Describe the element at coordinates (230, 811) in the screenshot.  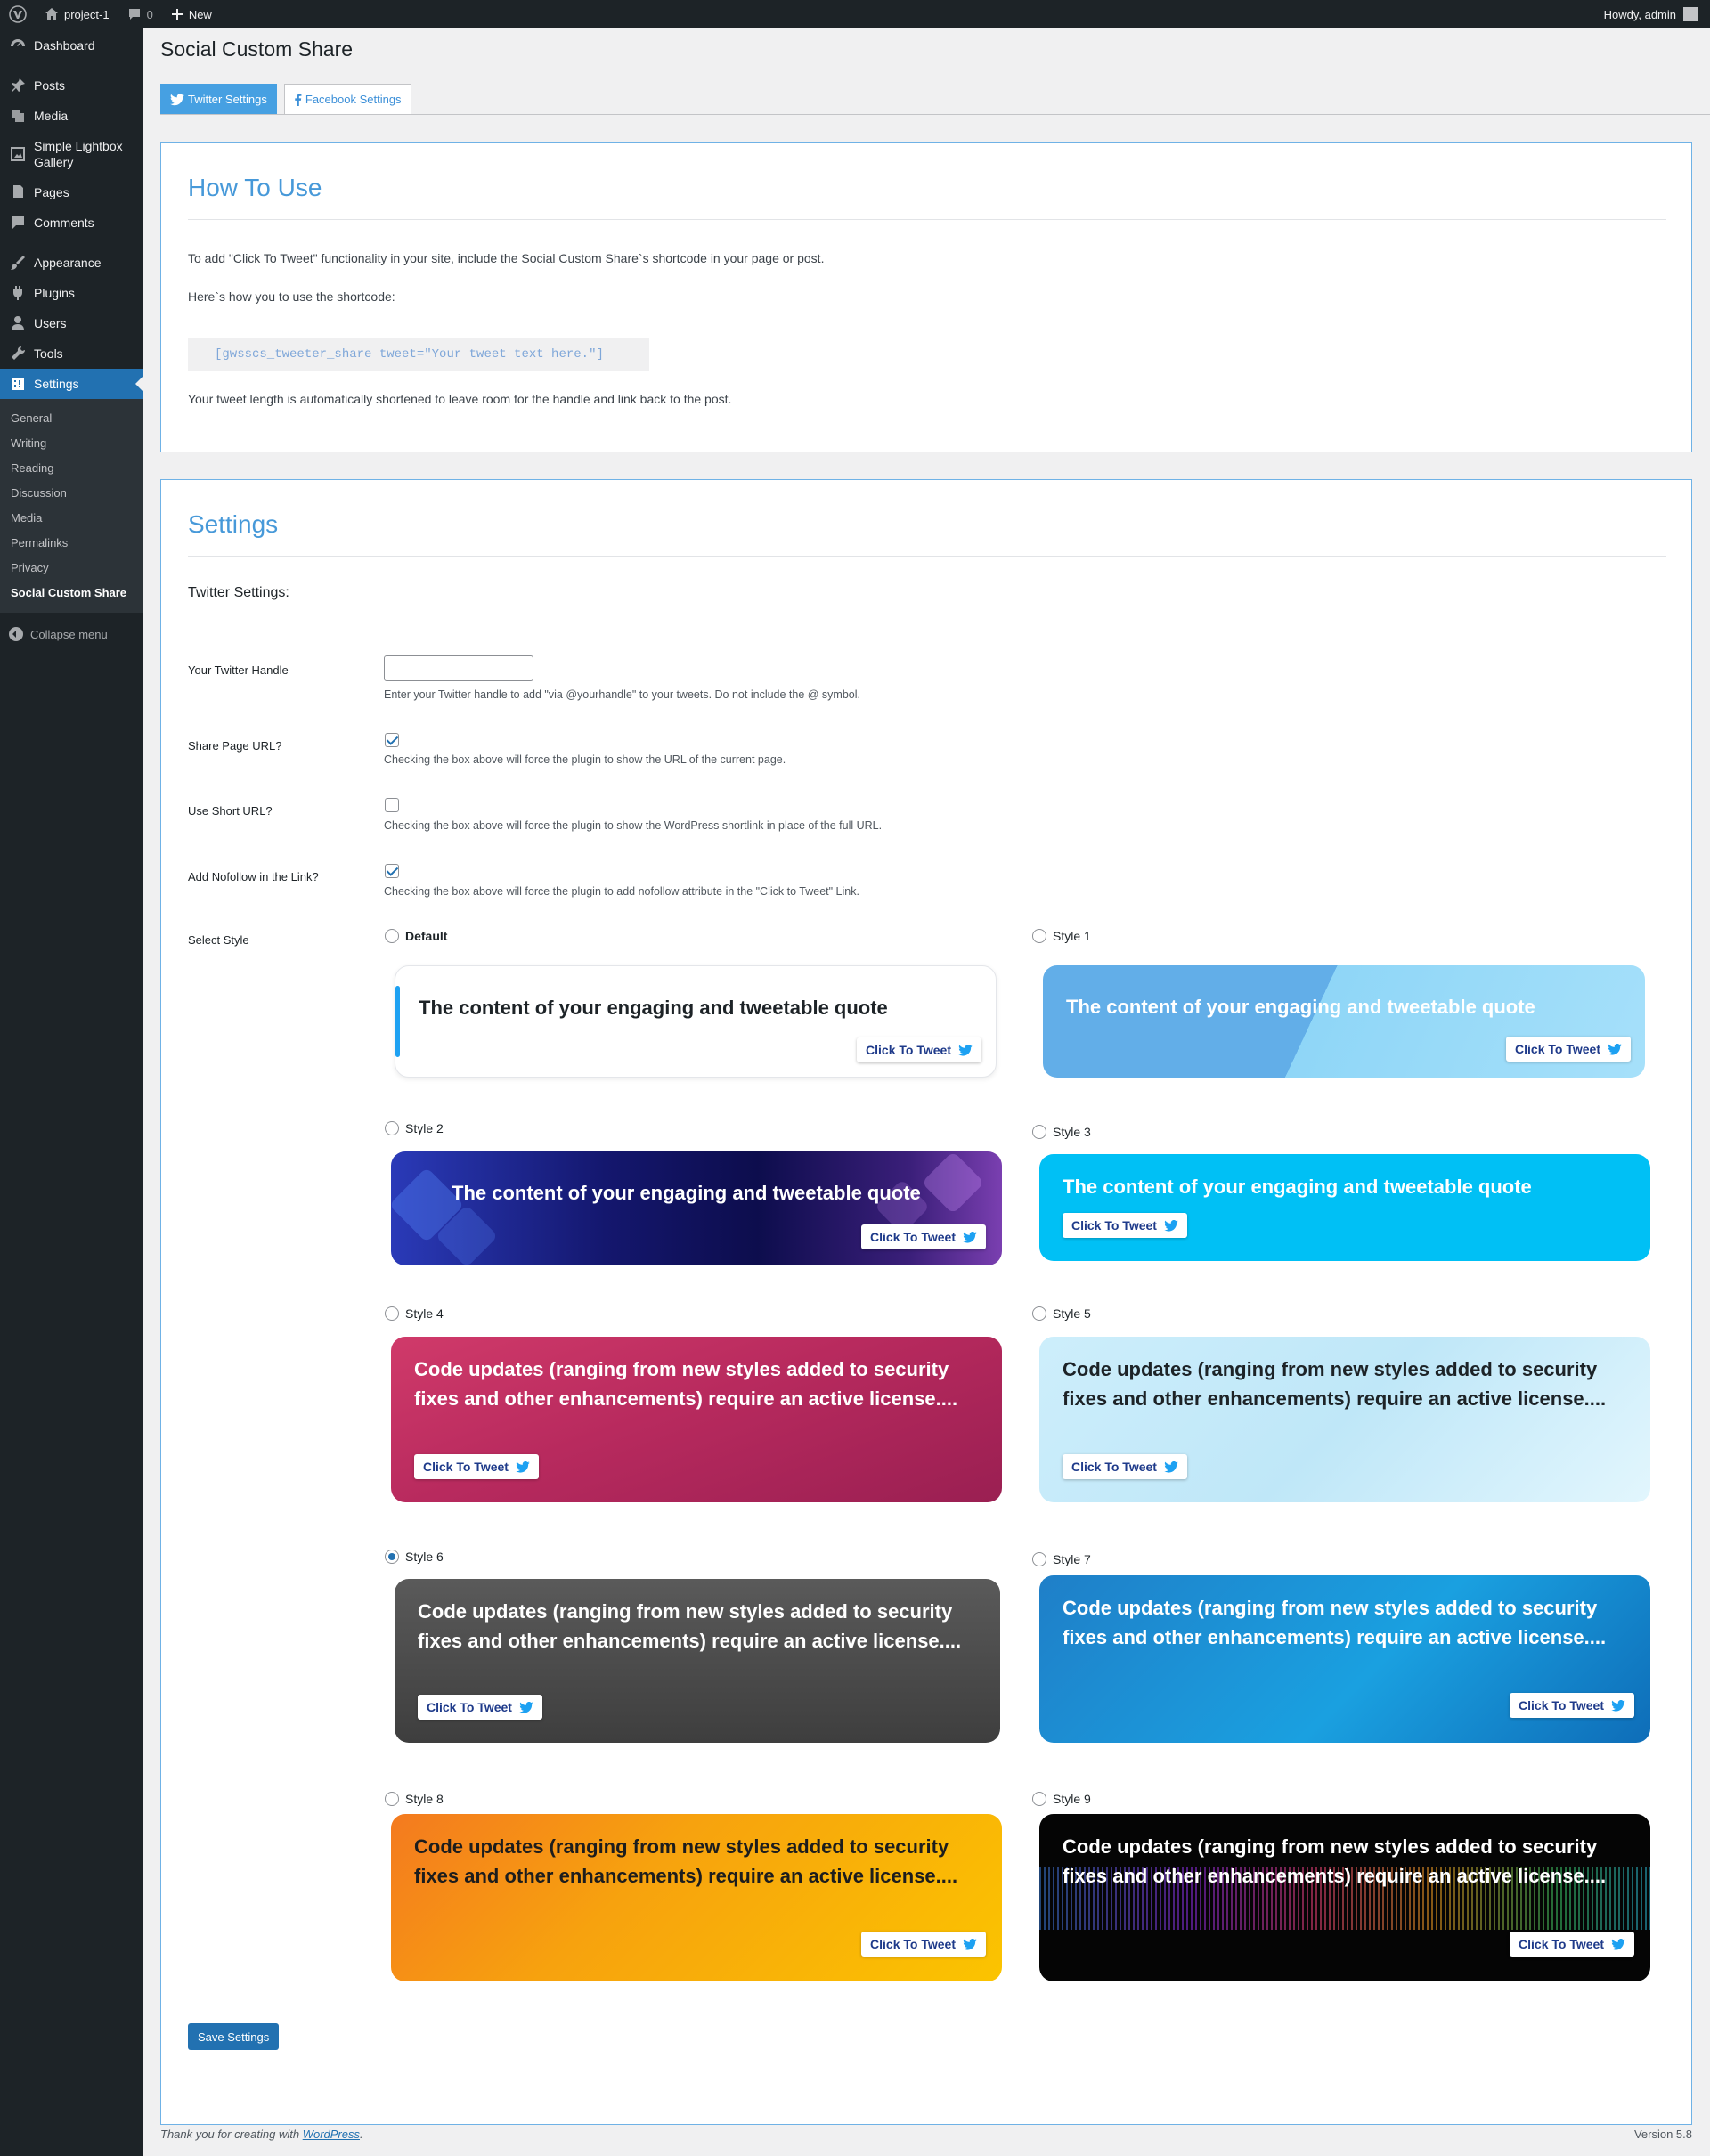
I see `use-short-url-label: Use Short URL?` at that location.